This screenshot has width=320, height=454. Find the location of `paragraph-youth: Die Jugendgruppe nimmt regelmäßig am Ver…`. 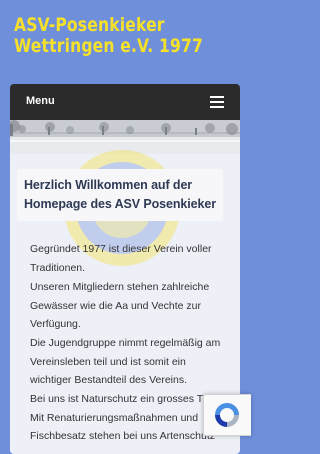

paragraph-youth: Die Jugendgruppe nimmt regelmäßig am Ver… is located at coordinates (125, 361).